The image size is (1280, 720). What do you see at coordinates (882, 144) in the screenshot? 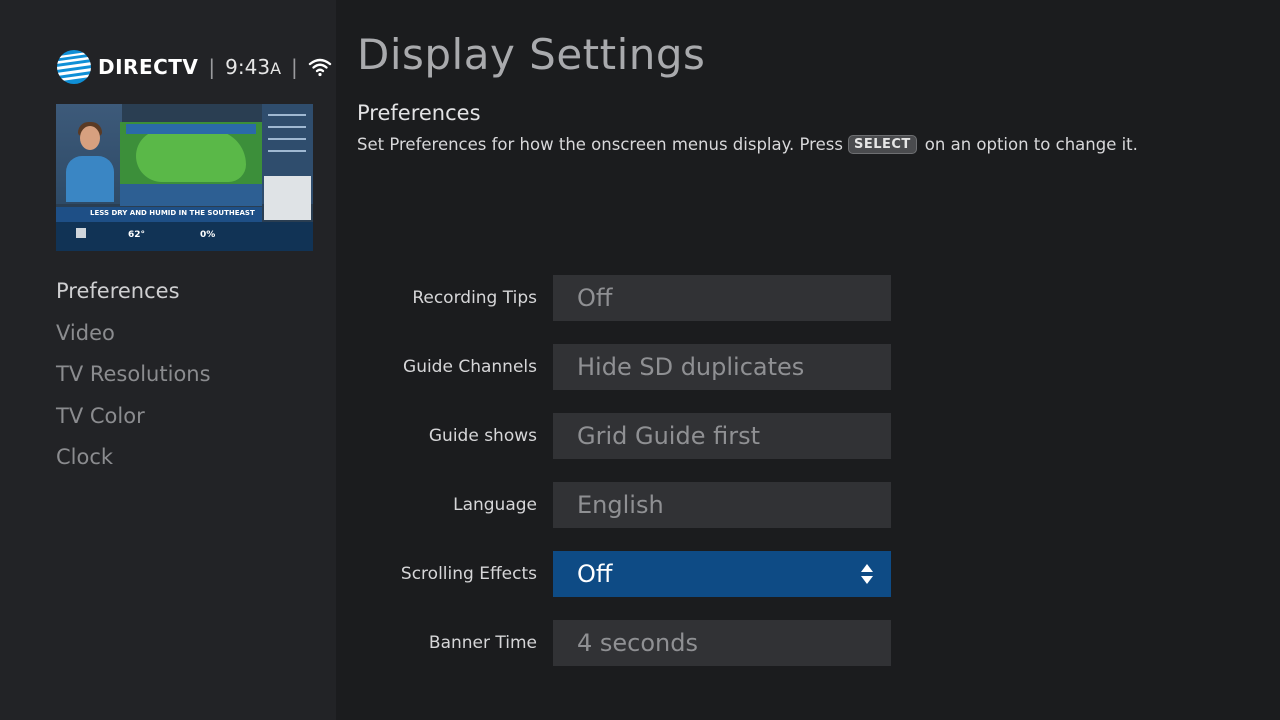
I see `select-key-badge: SELECT` at bounding box center [882, 144].